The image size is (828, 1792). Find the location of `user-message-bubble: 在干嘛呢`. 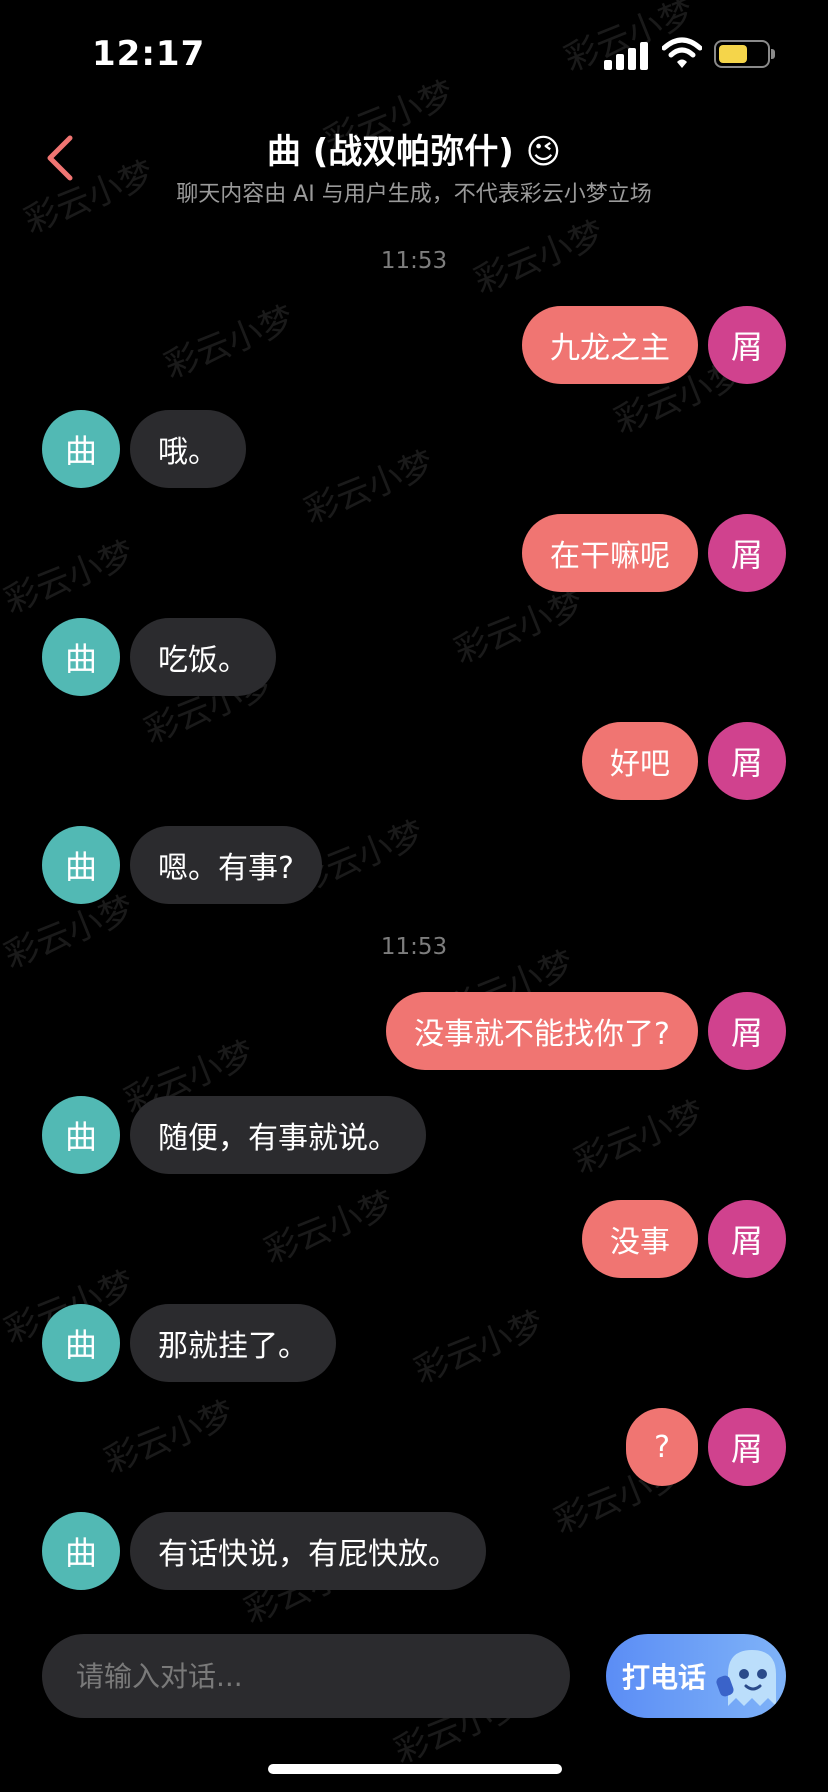

user-message-bubble: 在干嘛呢 is located at coordinates (610, 553).